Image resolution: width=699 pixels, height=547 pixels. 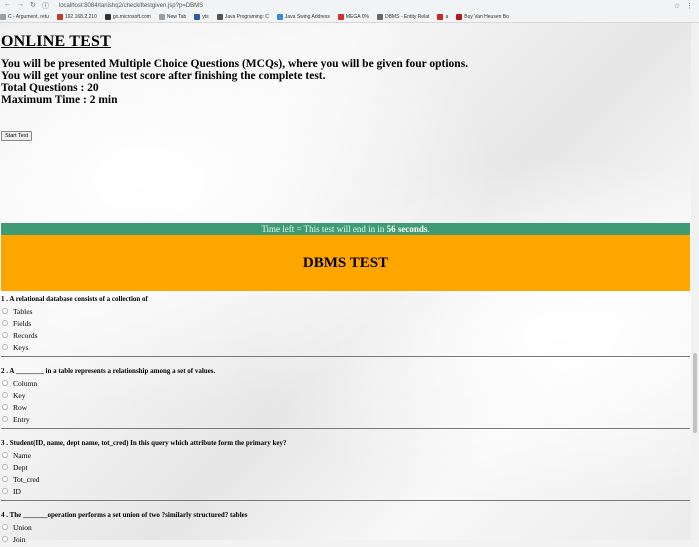 I want to click on bookmark-item: New Tab, so click(x=172, y=16).